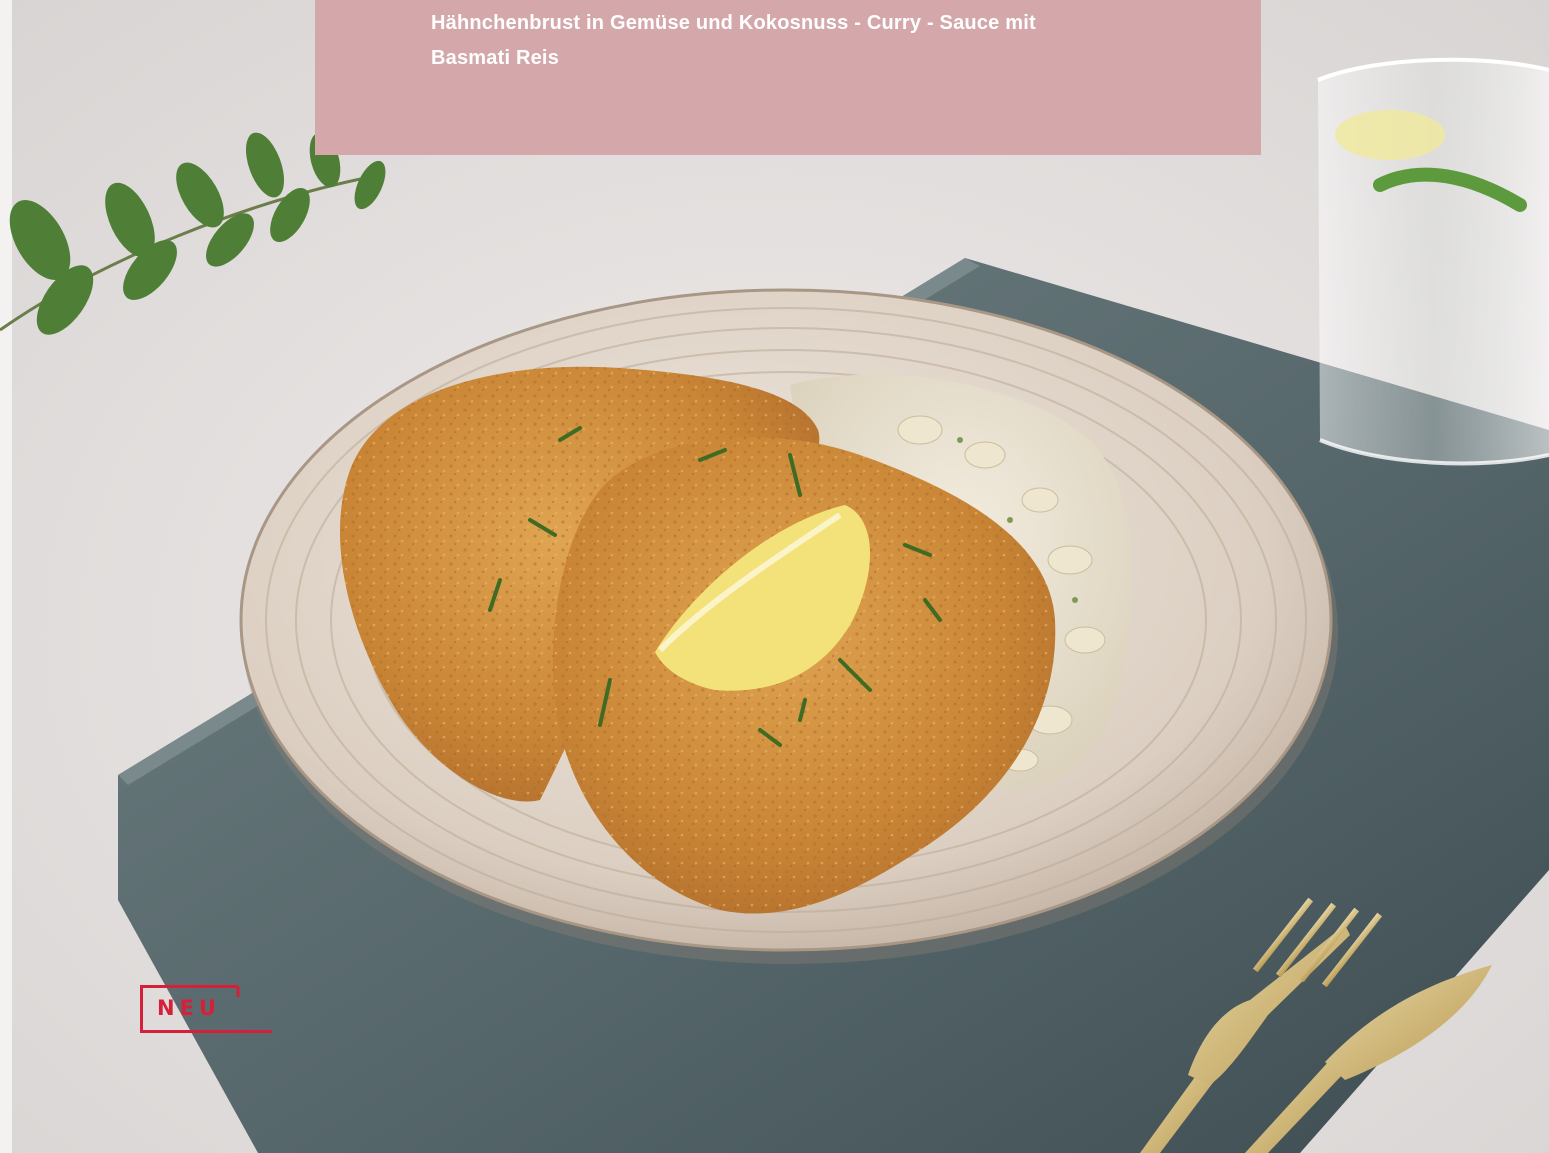  What do you see at coordinates (495, 58) in the screenshot?
I see `caption-line-2: Basmati Reis` at bounding box center [495, 58].